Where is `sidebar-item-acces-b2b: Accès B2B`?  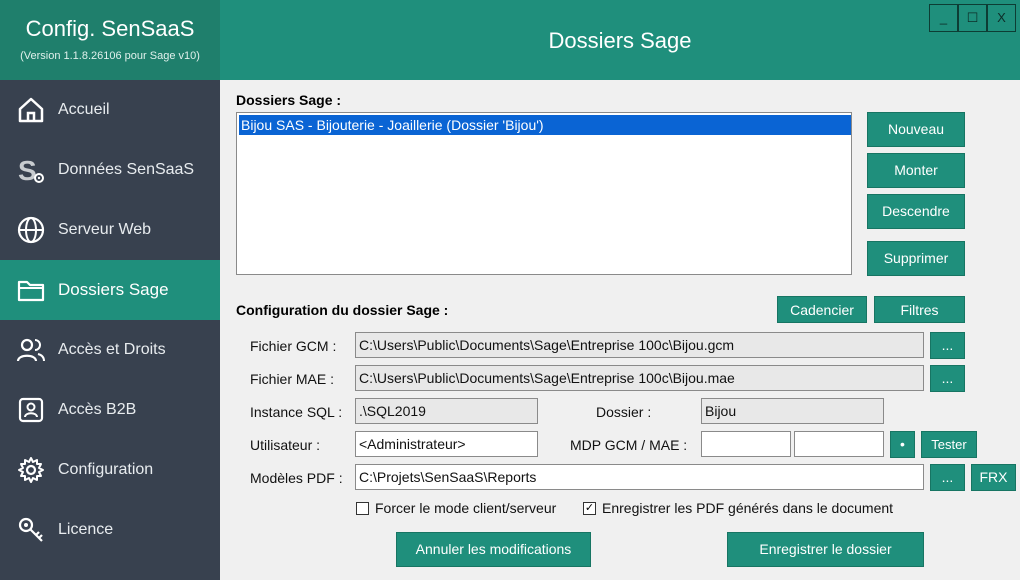
sidebar-item-acces-b2b: Accès B2B is located at coordinates (110, 410).